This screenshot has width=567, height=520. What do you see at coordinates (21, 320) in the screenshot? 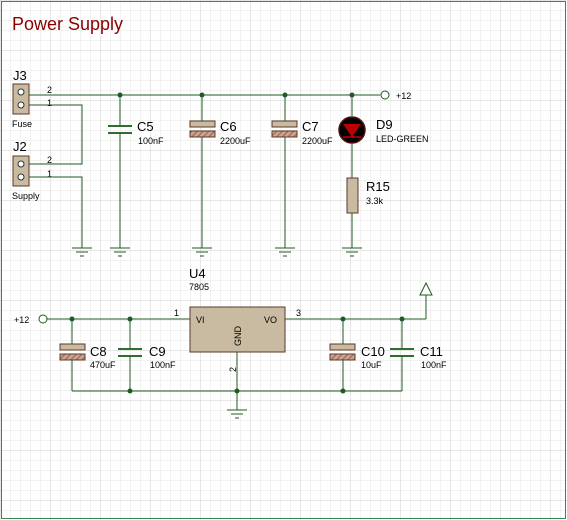
I see `power-label-12v-bottom: +12` at bounding box center [21, 320].